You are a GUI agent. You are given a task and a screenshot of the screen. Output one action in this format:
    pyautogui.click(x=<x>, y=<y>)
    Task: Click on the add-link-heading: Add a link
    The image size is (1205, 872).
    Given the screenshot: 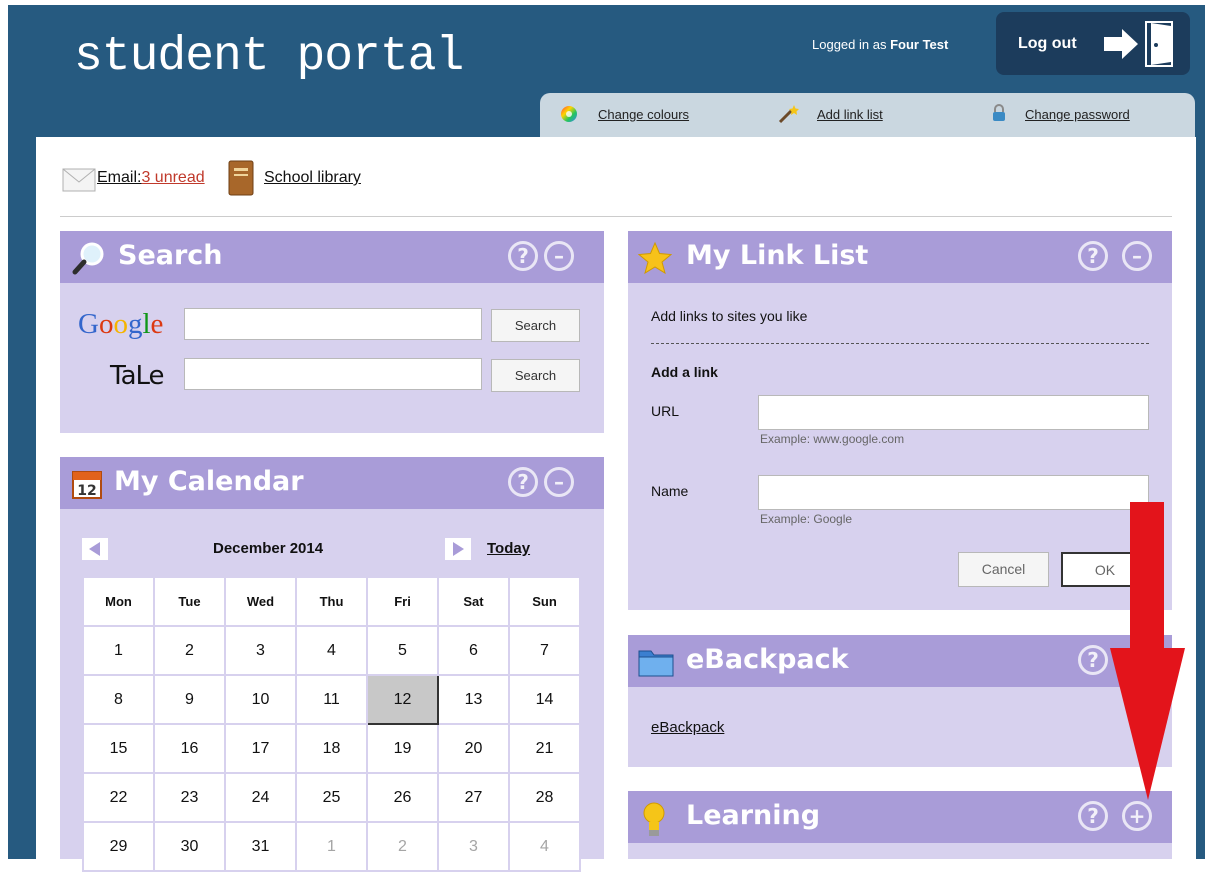 What is the action you would take?
    pyautogui.click(x=684, y=372)
    